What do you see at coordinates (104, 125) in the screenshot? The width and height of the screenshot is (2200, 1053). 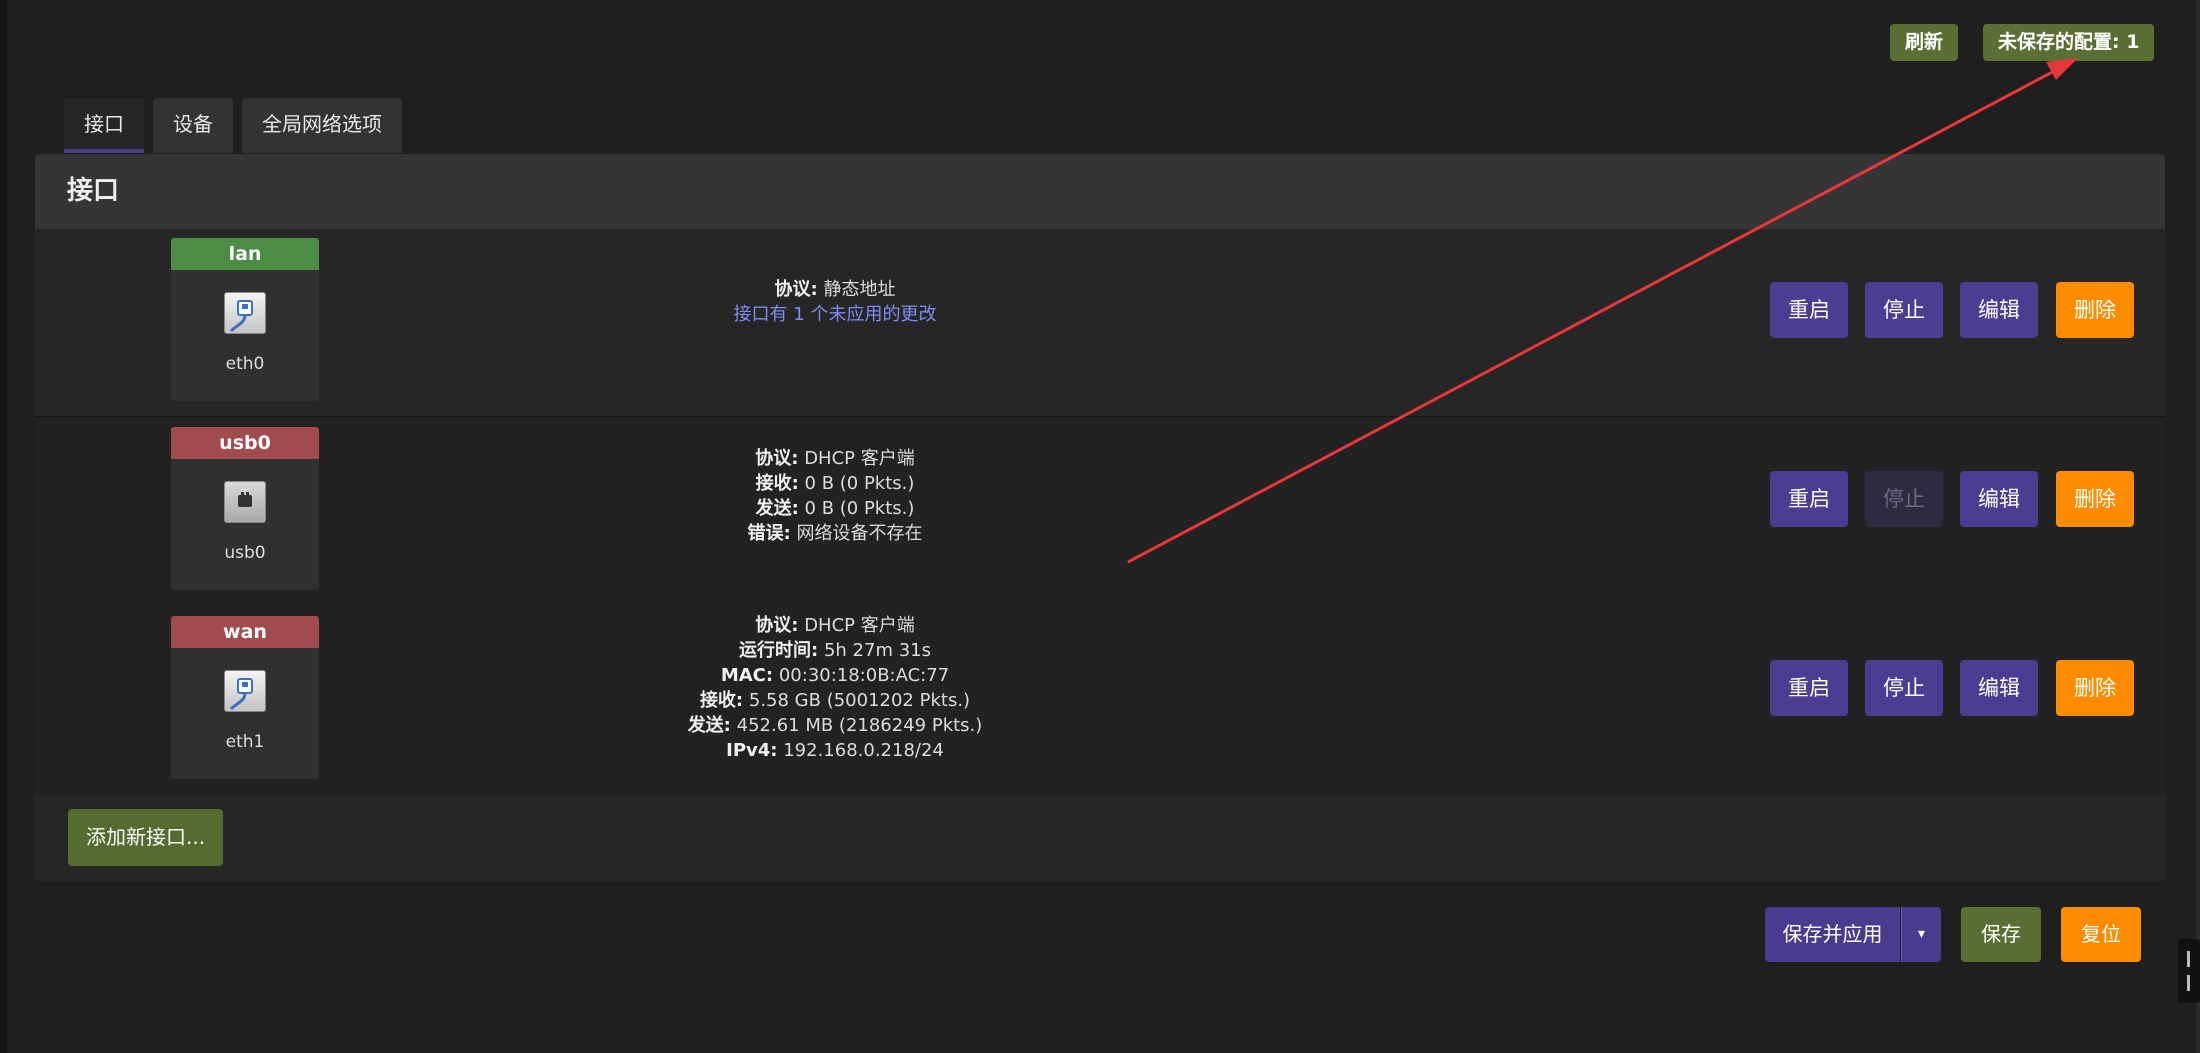 I see `tab-interfaces: 接口` at bounding box center [104, 125].